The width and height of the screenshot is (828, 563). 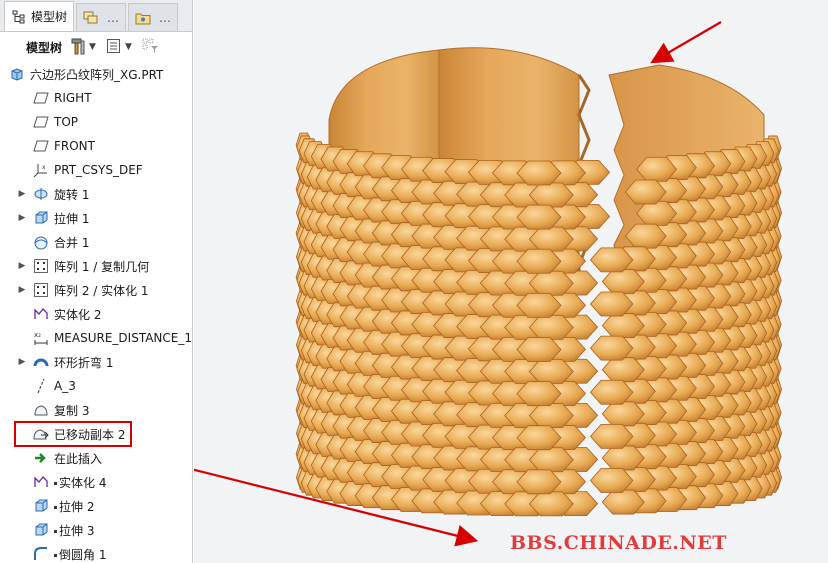 What do you see at coordinates (96, 530) in the screenshot?
I see `tree-item: ▶拉伸 3` at bounding box center [96, 530].